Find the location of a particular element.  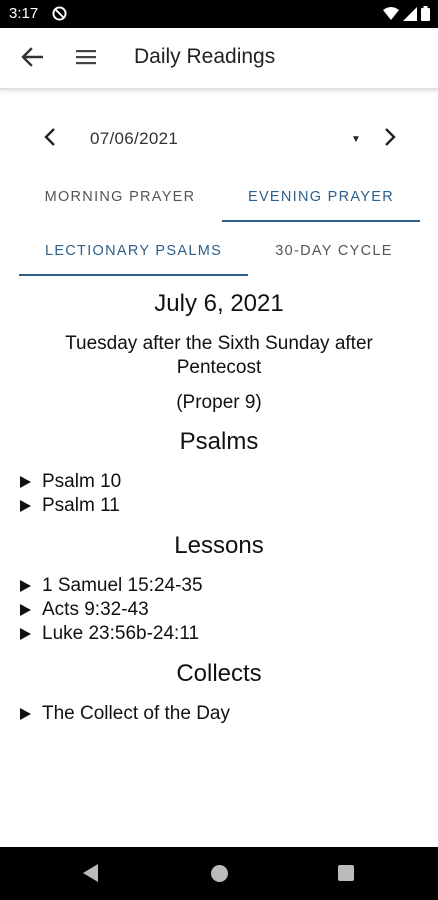

date-value: 07/06/2021 is located at coordinates (134, 138).